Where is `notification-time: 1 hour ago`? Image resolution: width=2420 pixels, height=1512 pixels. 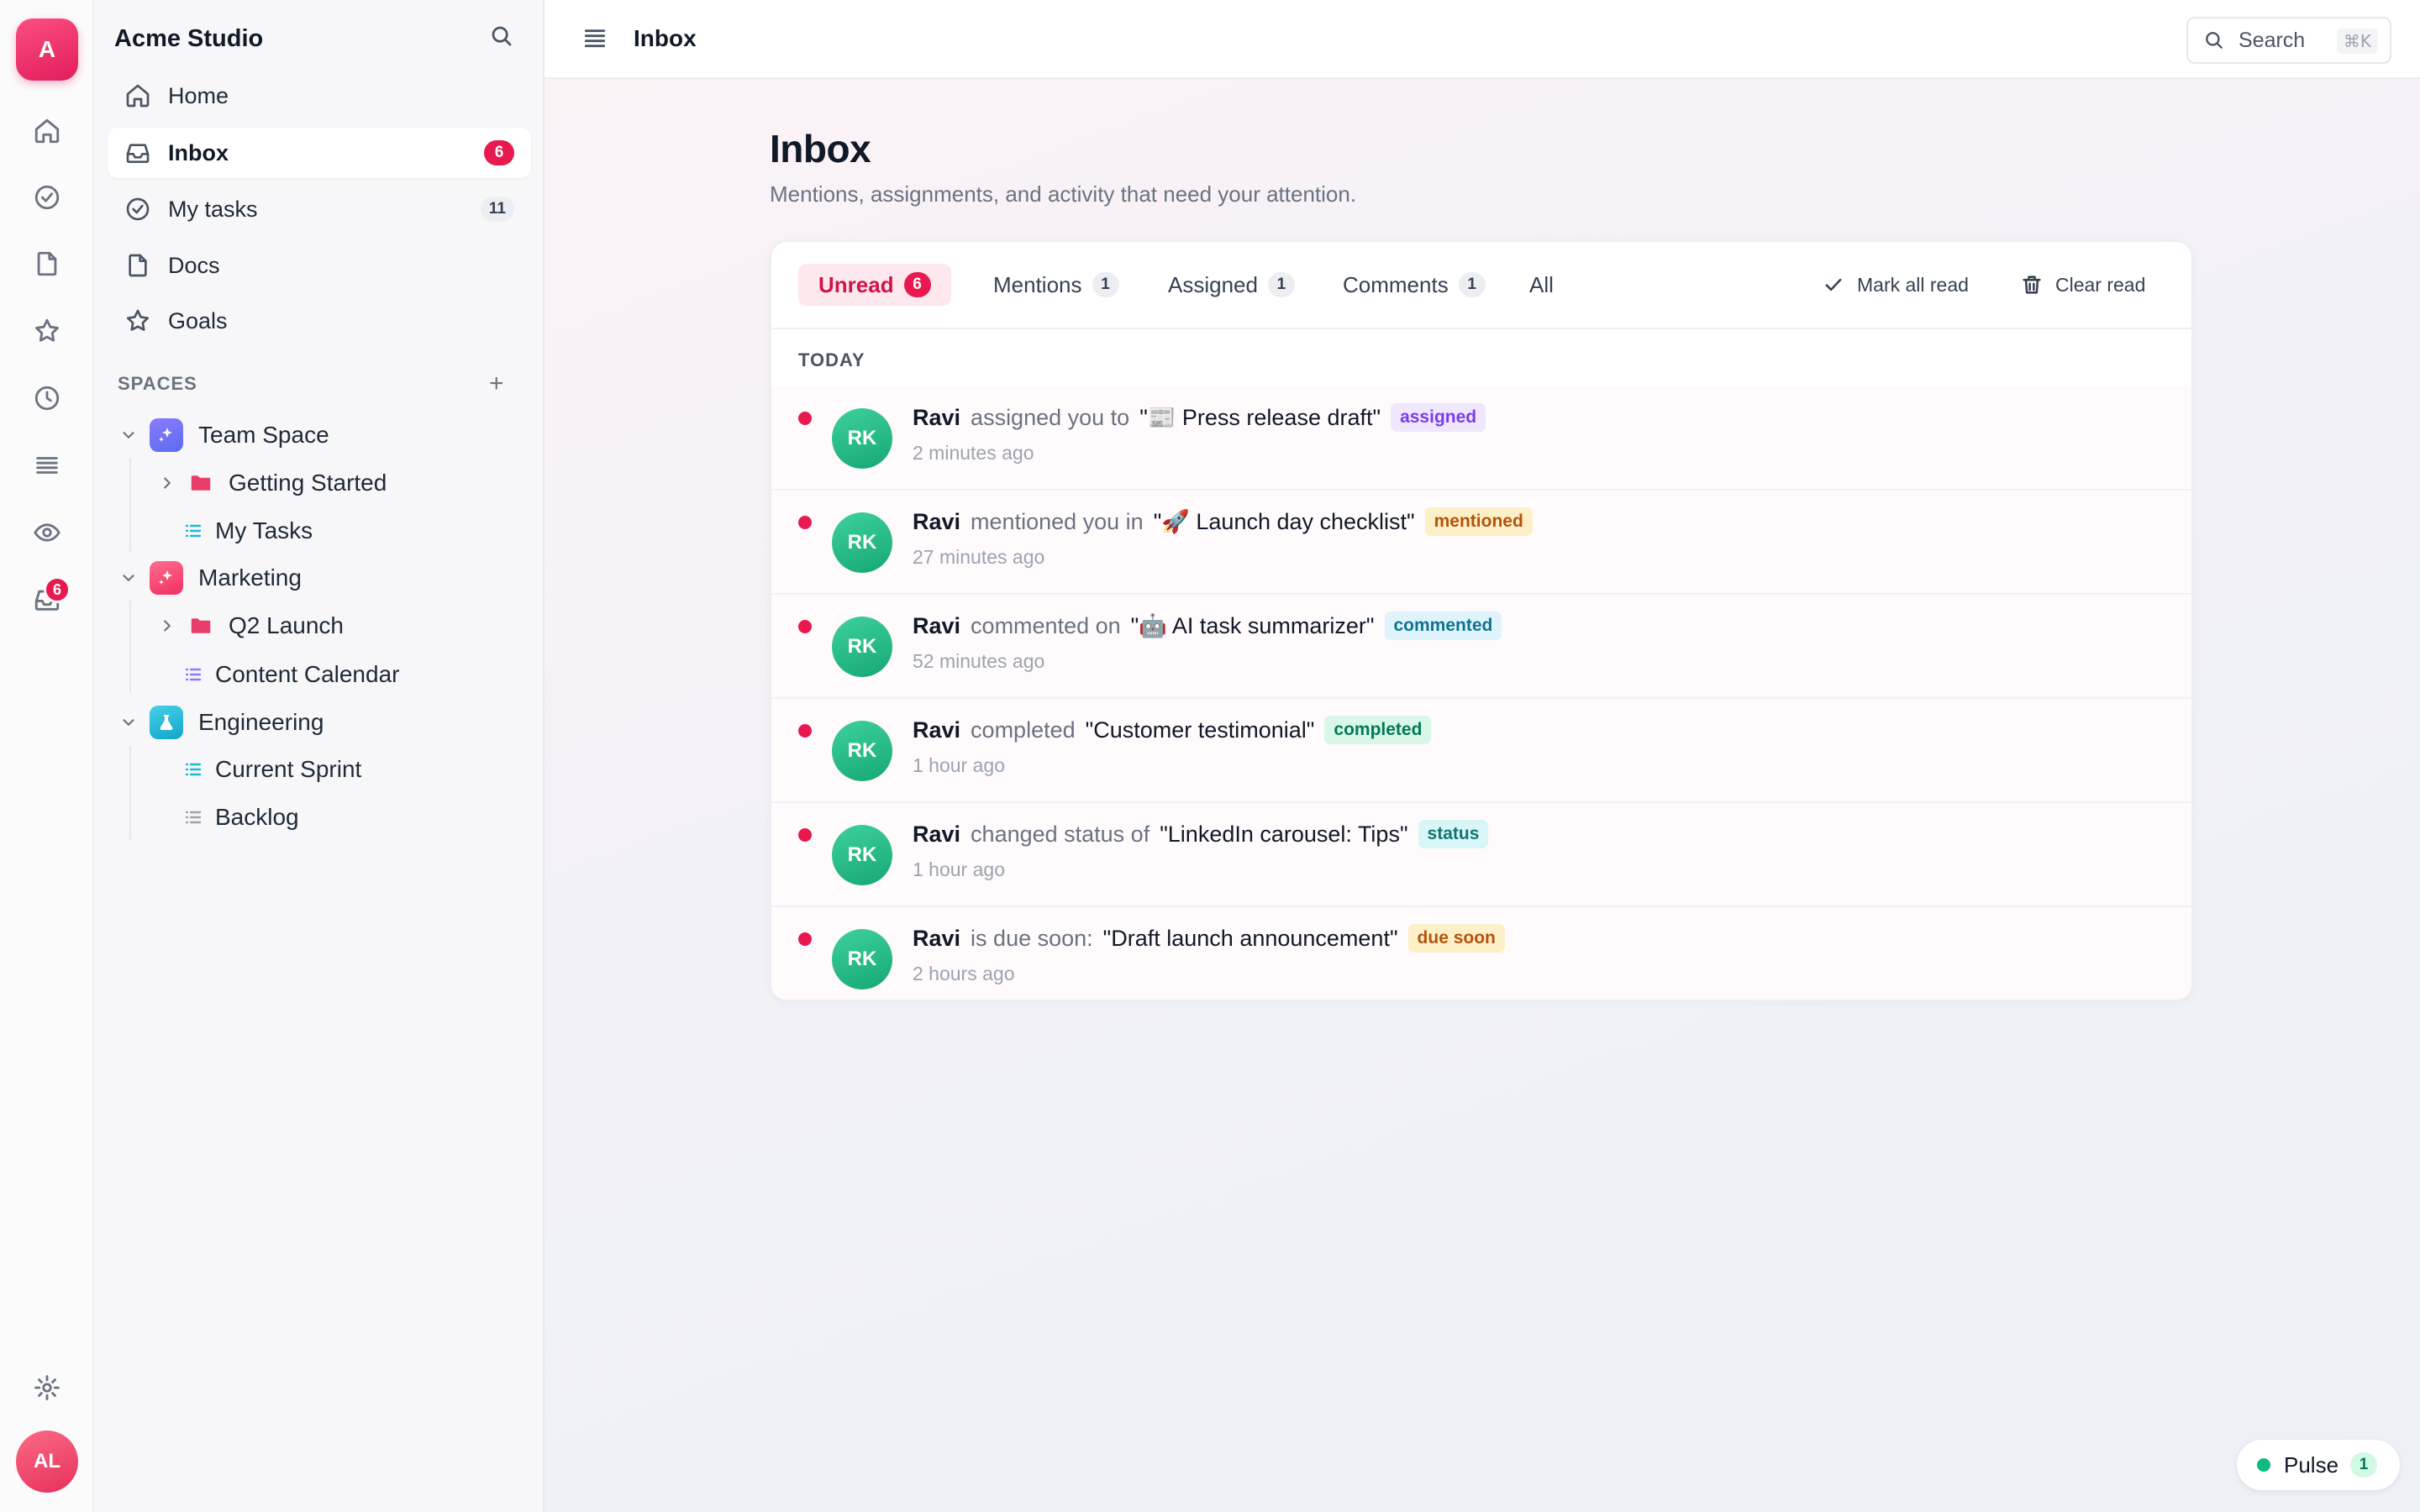
notification-time: 1 hour ago is located at coordinates (959, 765).